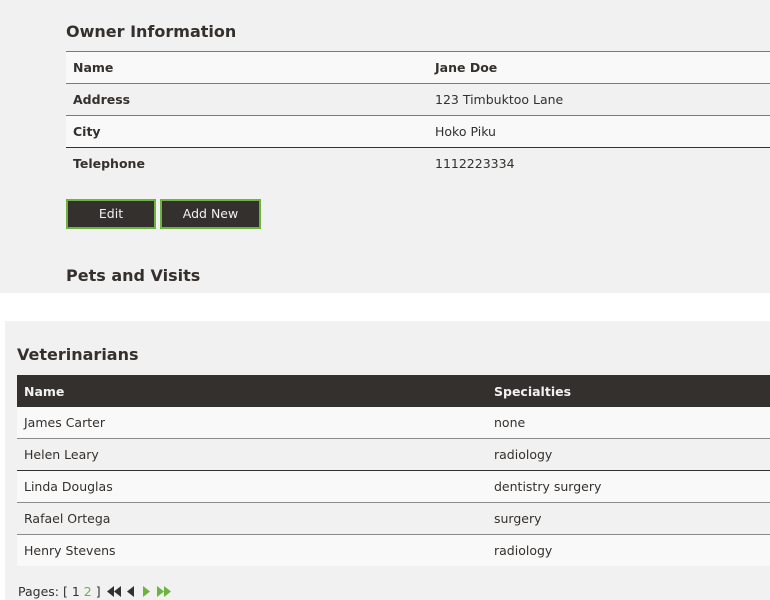 Image resolution: width=770 pixels, height=600 pixels. Describe the element at coordinates (252, 518) in the screenshot. I see `vet-name: Rafael Ortega` at that location.